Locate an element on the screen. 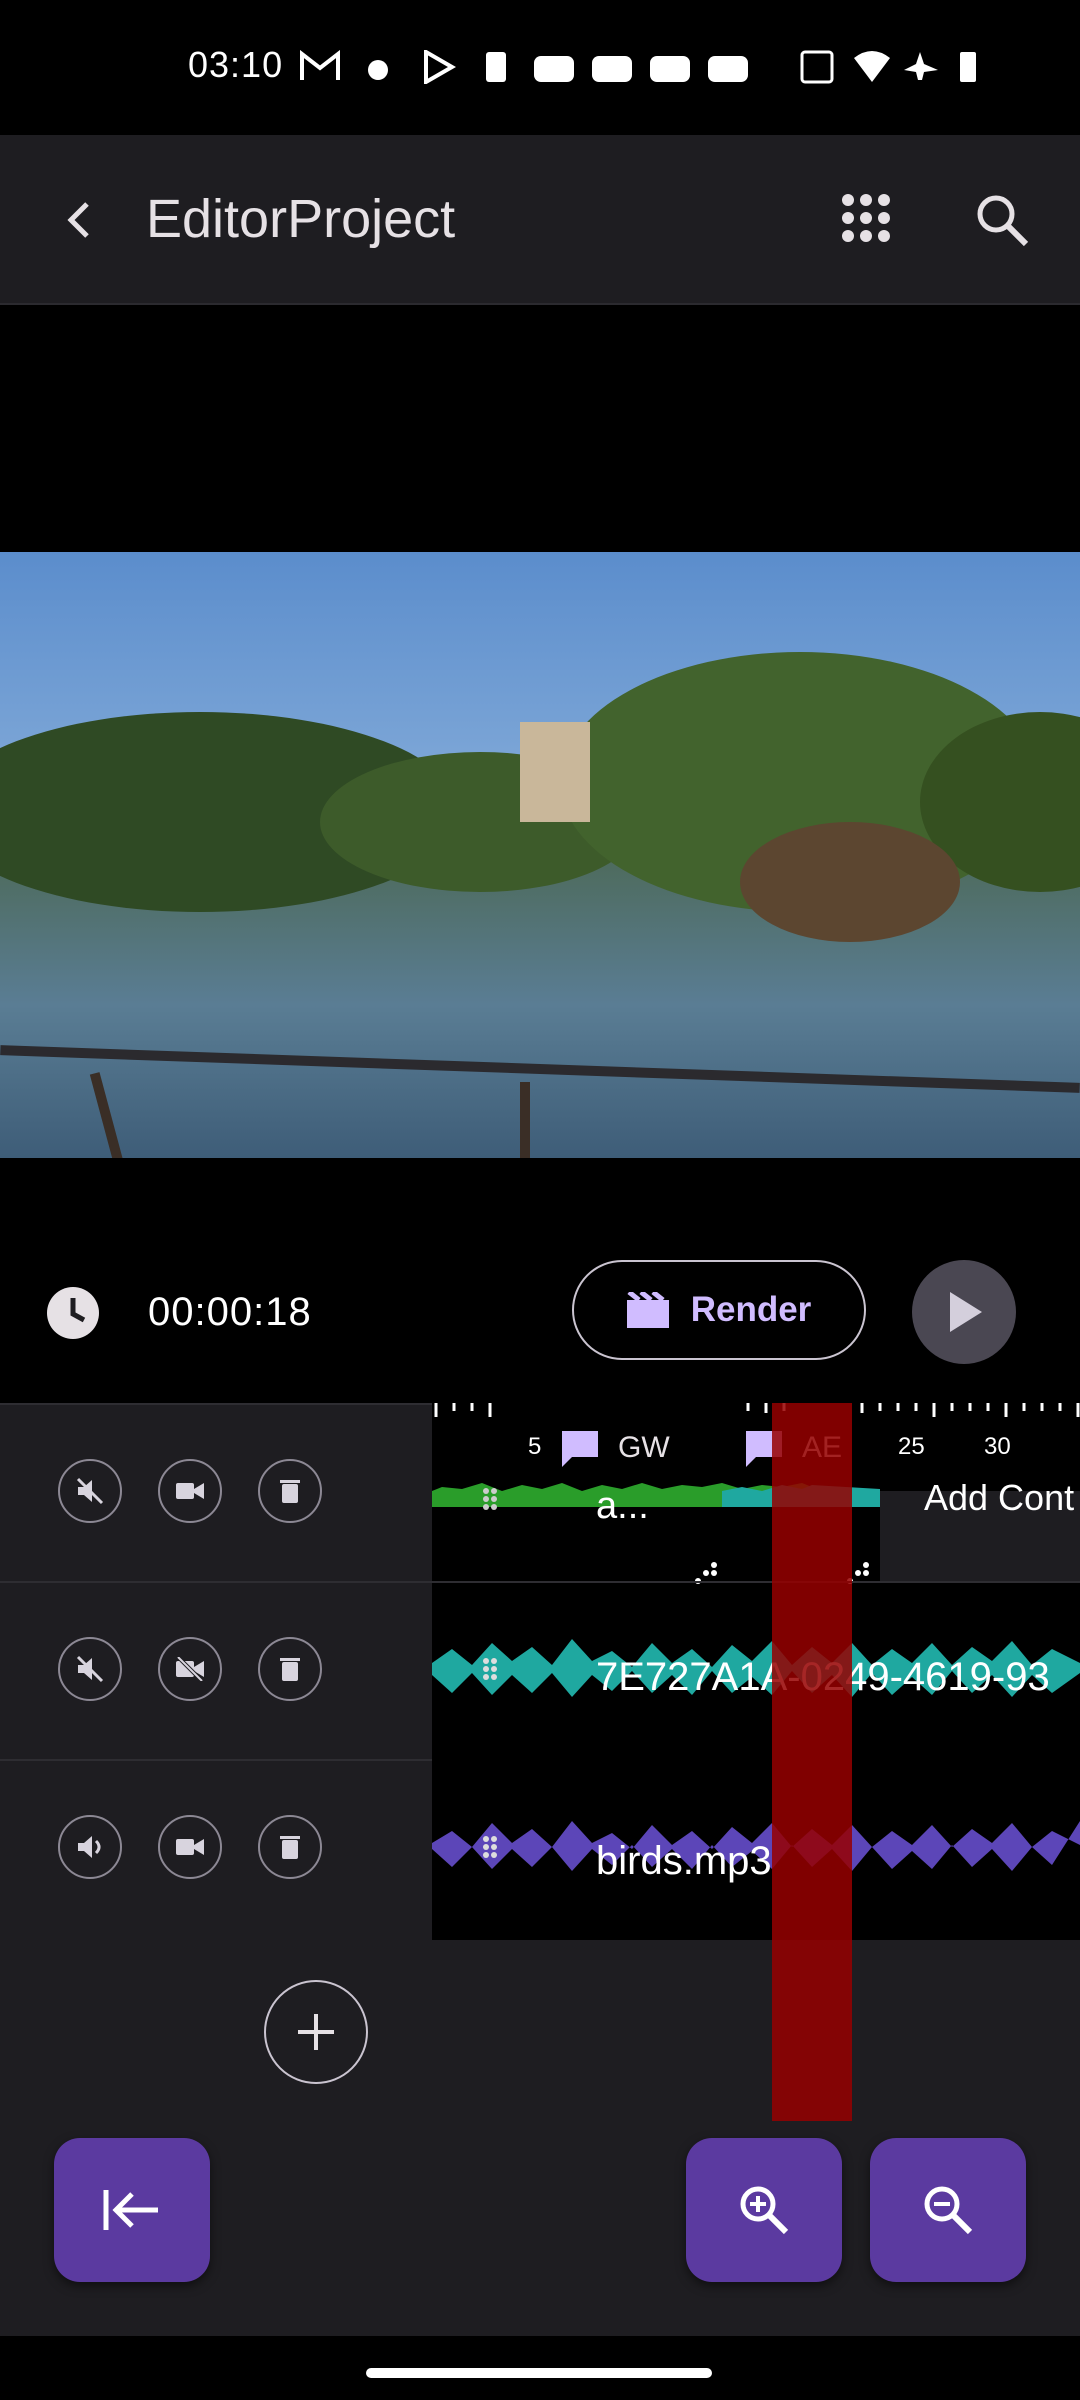 The image size is (1080, 2400). page-title: EditorProject is located at coordinates (301, 219).